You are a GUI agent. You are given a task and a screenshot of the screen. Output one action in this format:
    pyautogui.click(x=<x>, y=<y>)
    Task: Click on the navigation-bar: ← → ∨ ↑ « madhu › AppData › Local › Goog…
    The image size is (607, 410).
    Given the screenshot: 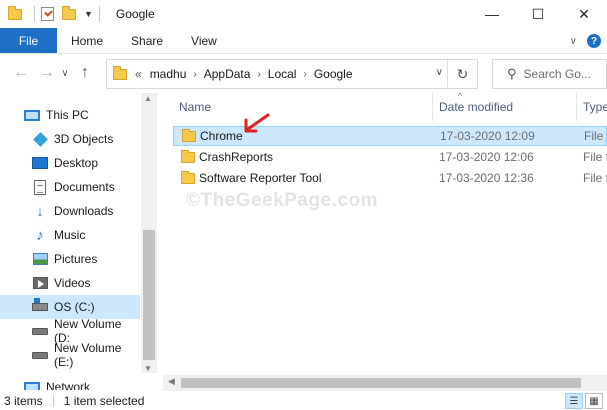 What is the action you would take?
    pyautogui.click(x=303, y=73)
    